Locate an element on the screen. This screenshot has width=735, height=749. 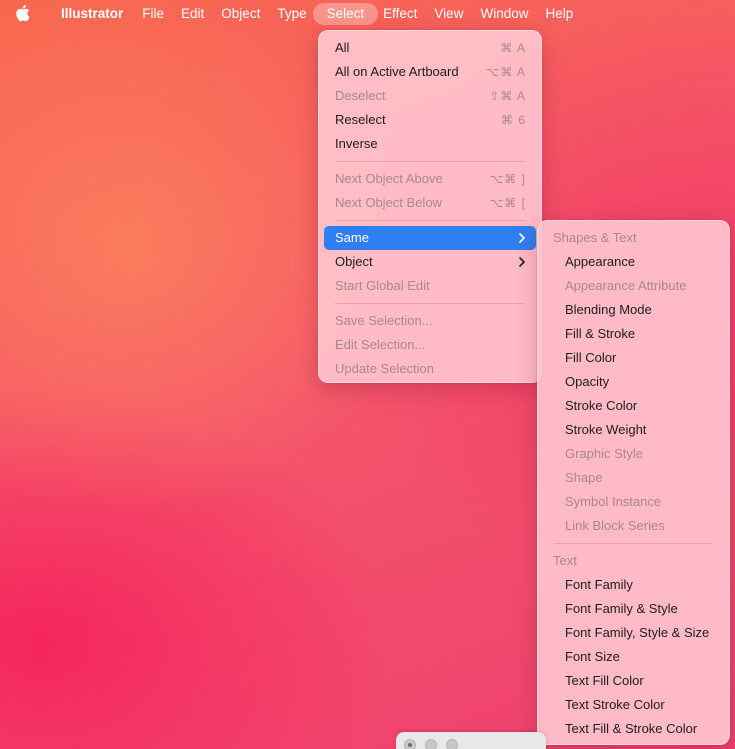
menu-item-label: Next Object Below is located at coordinates (388, 202).